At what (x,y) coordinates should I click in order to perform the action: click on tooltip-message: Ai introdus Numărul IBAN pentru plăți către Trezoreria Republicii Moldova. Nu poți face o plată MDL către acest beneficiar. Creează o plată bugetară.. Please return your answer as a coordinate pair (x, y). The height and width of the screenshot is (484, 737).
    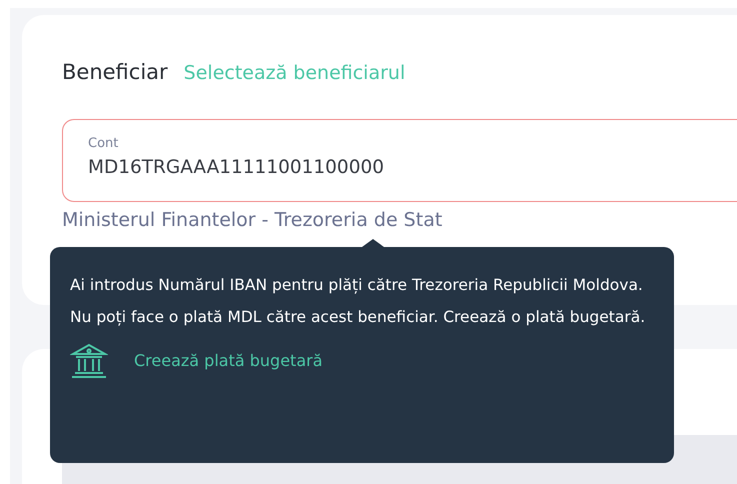
    Looking at the image, I should click on (358, 301).